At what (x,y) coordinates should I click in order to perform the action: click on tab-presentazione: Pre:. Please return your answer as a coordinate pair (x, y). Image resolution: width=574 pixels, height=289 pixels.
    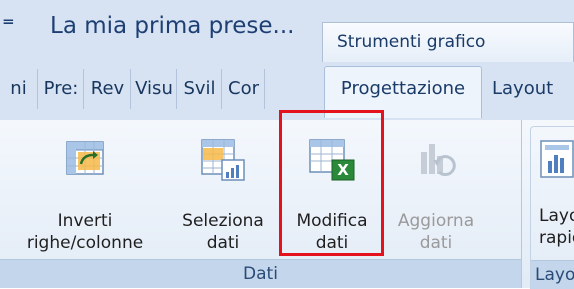
    Looking at the image, I should click on (61, 89).